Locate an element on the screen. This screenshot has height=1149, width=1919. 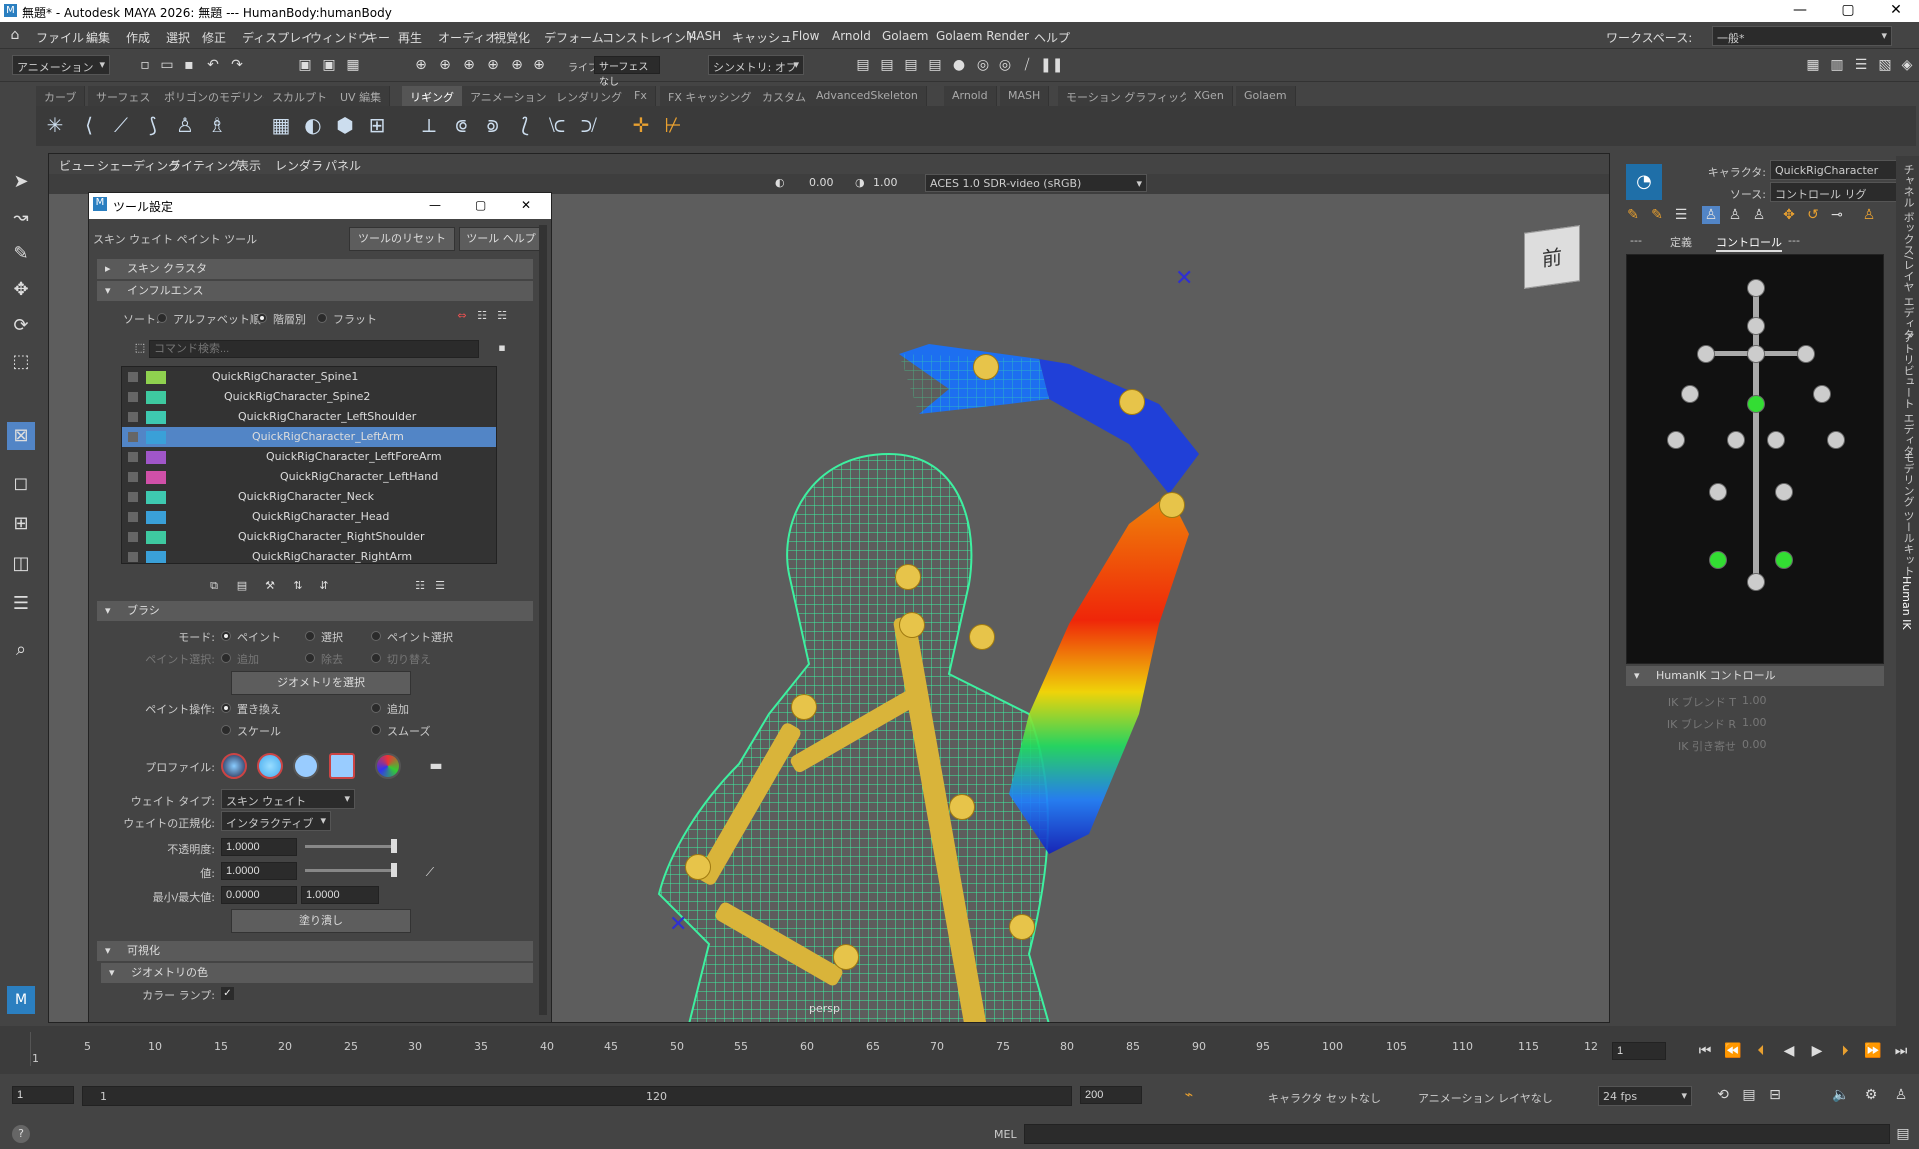
step-forward-key-icon: ⏩ is located at coordinates (1873, 1051).